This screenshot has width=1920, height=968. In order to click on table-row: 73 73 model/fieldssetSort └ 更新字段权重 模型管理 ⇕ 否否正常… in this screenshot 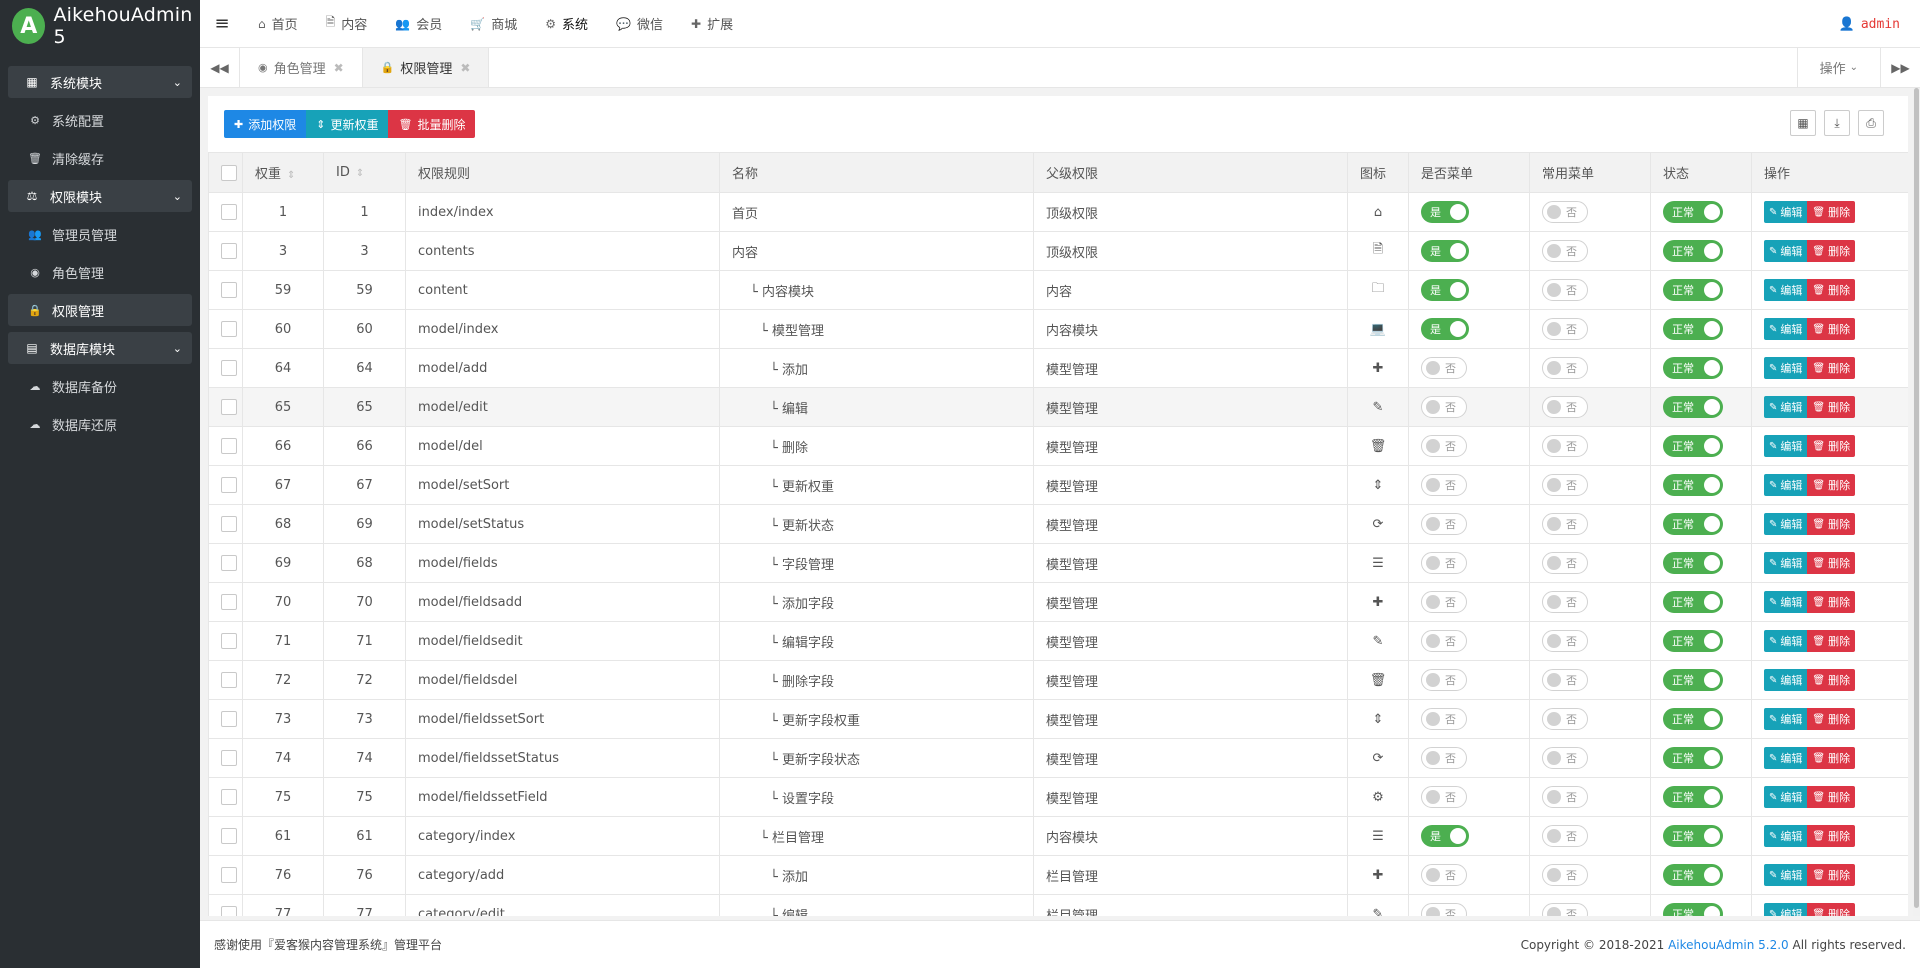, I will do `click(1058, 719)`.